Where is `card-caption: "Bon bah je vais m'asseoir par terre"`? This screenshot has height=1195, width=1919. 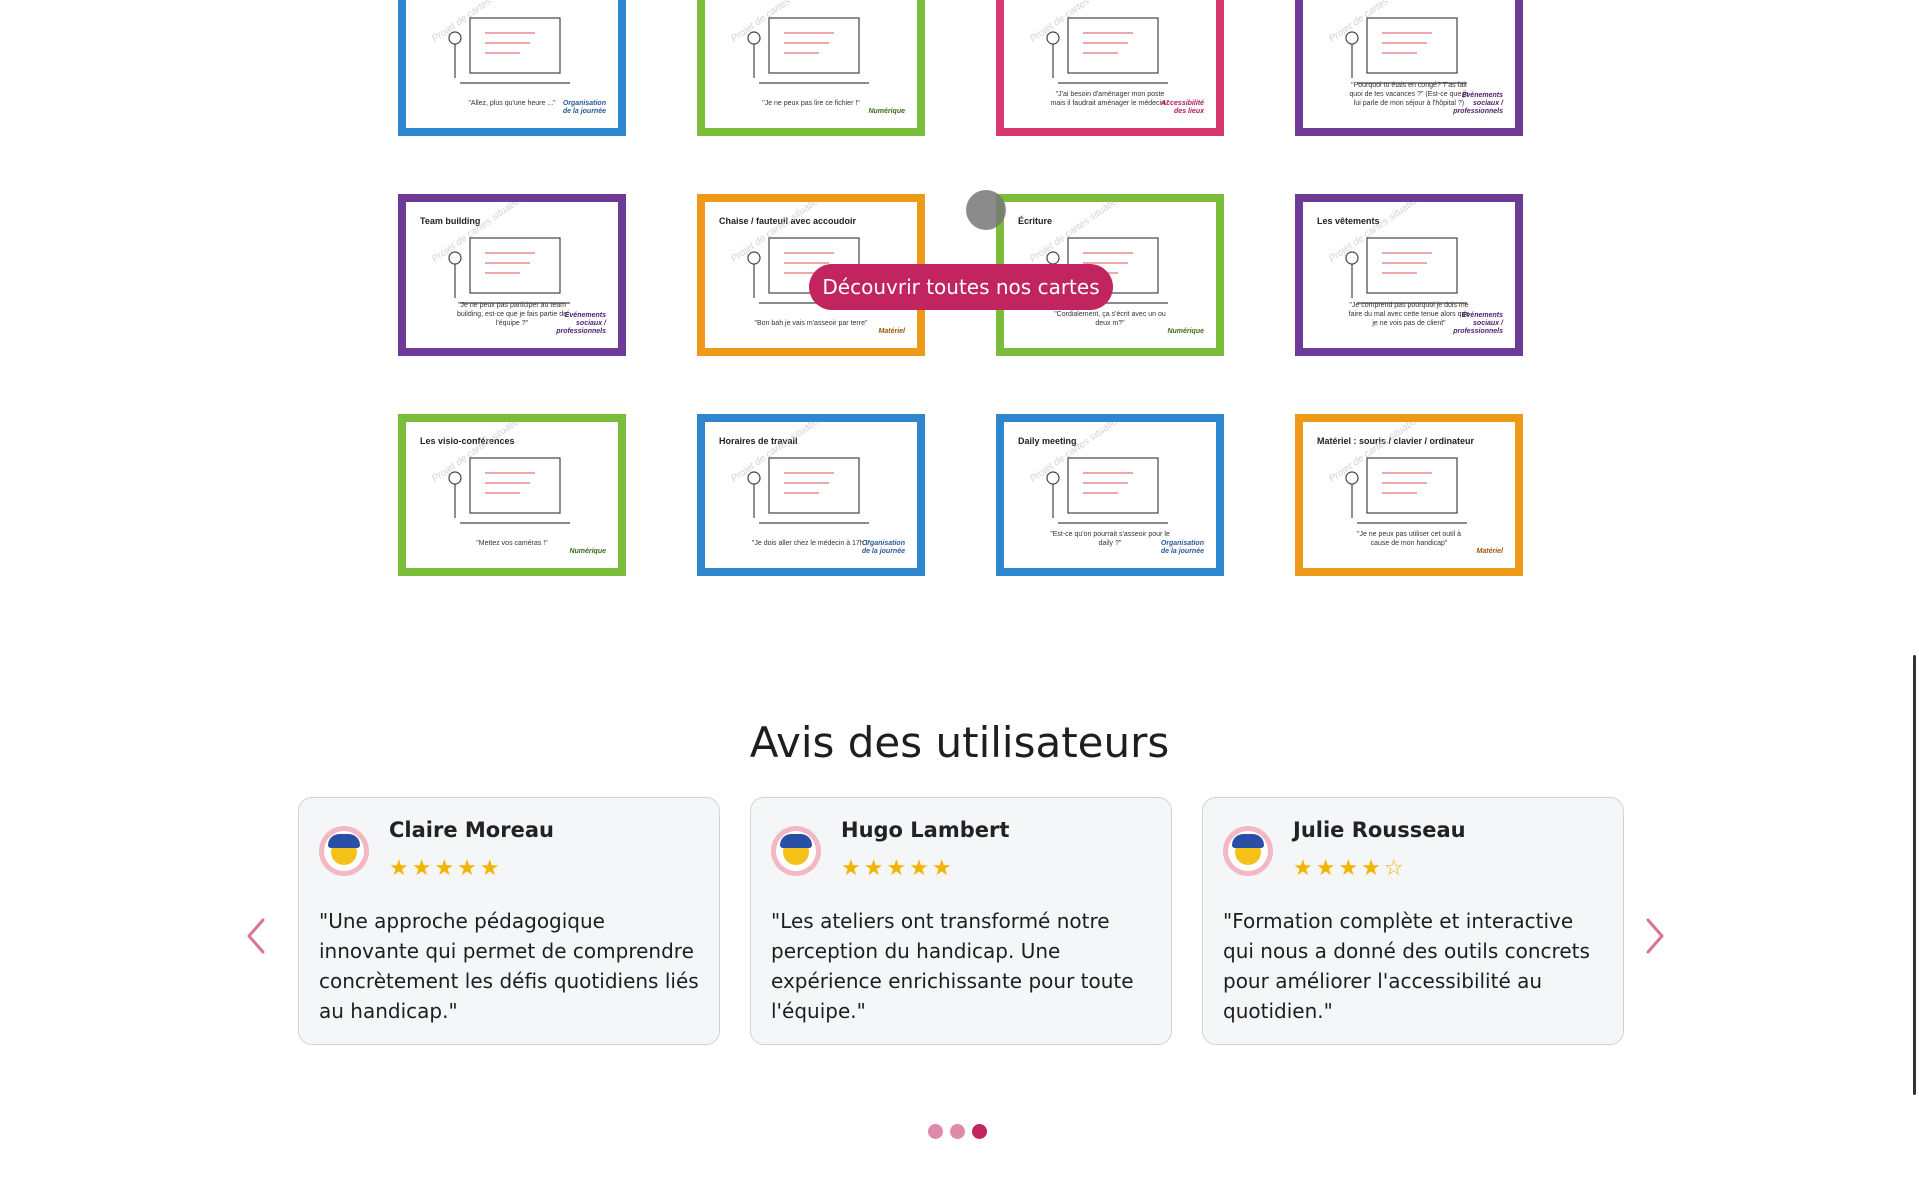
card-caption: "Bon bah je vais m'asseoir par terre" is located at coordinates (811, 323).